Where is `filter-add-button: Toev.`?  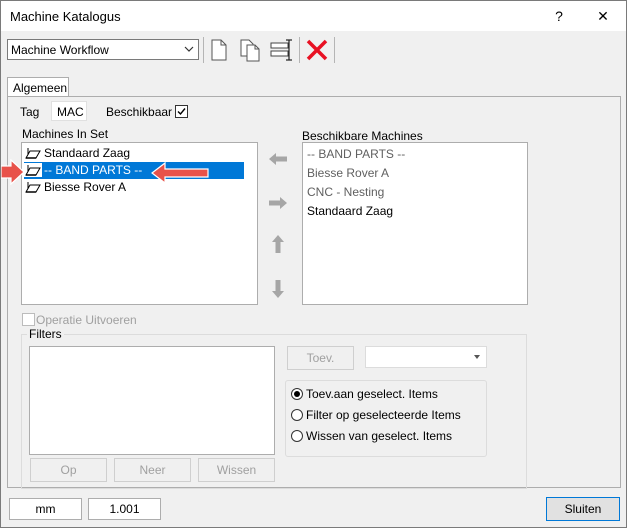
filter-add-button: Toev. is located at coordinates (320, 358).